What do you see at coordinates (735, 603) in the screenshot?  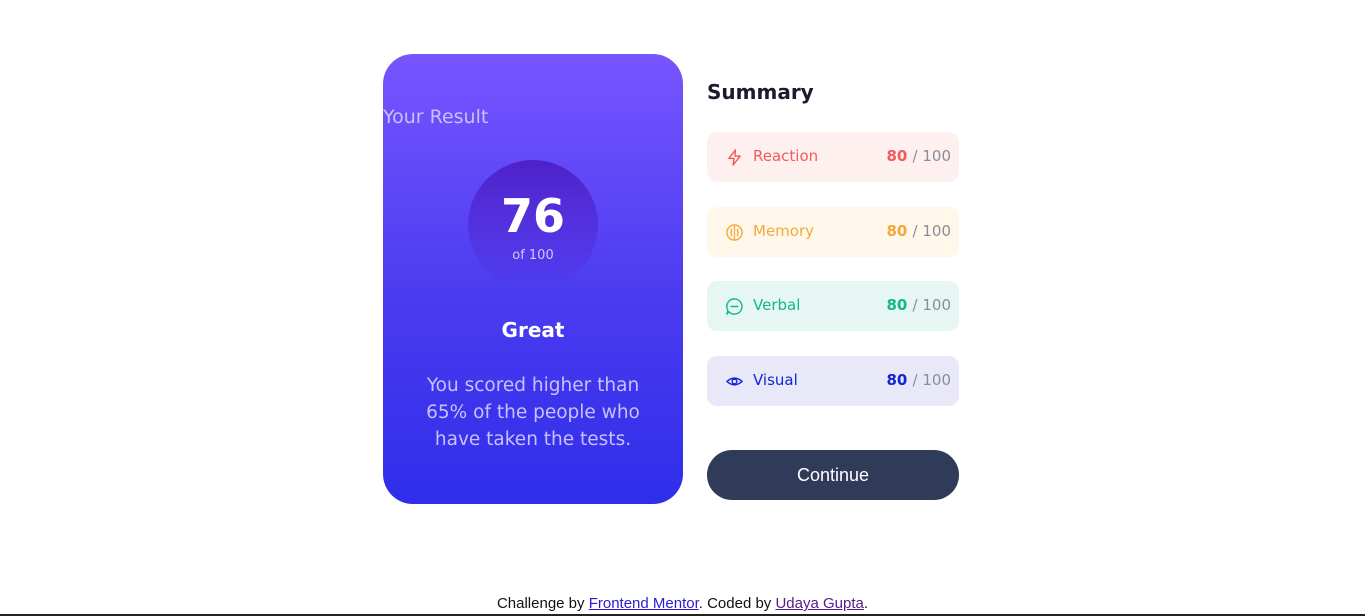 I see `attribution-middle: . Coded by` at bounding box center [735, 603].